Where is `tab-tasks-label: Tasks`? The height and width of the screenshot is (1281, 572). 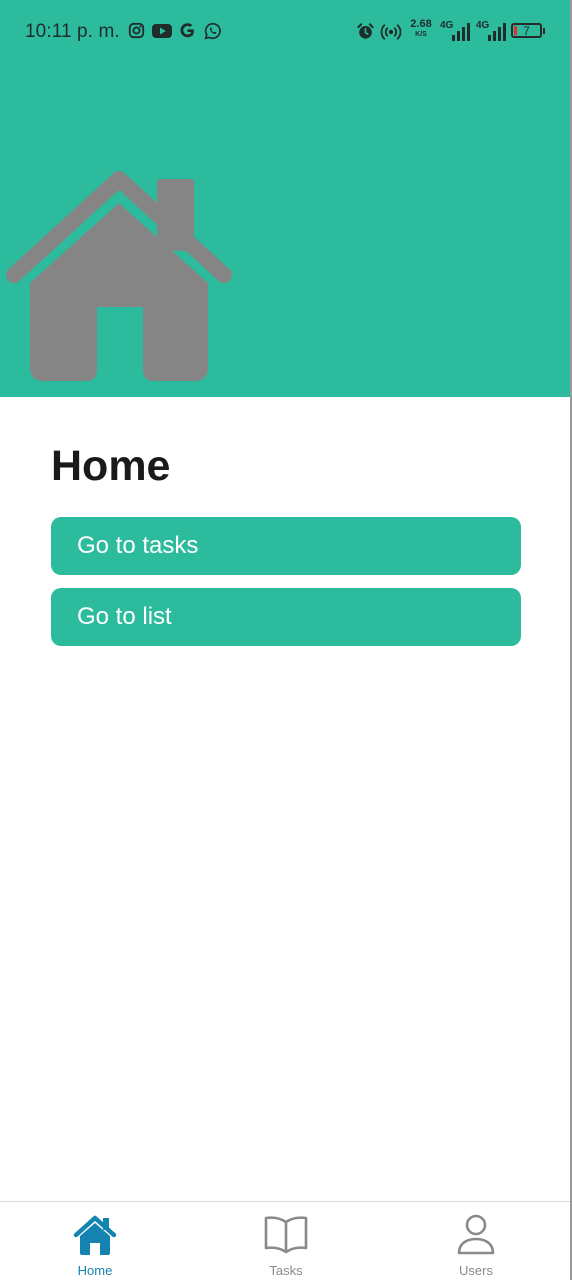
tab-tasks-label: Tasks is located at coordinates (286, 1270).